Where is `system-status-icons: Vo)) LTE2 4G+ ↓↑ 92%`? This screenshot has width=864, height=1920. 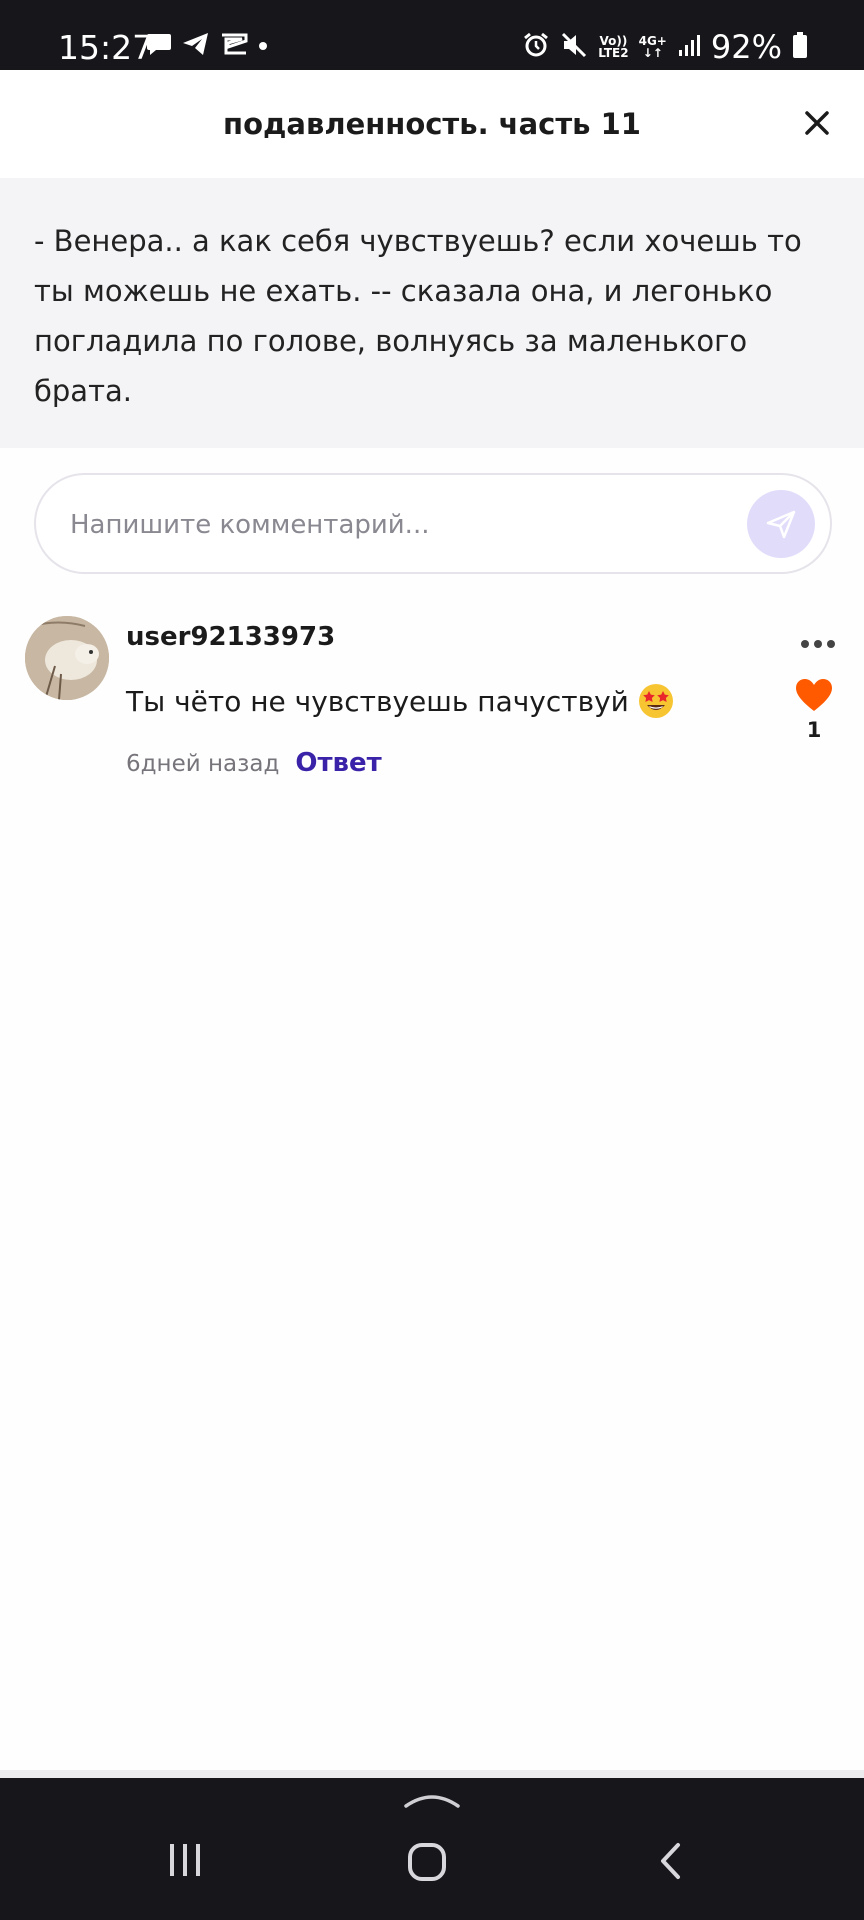 system-status-icons: Vo)) LTE2 4G+ ↓↑ 92% is located at coordinates (665, 47).